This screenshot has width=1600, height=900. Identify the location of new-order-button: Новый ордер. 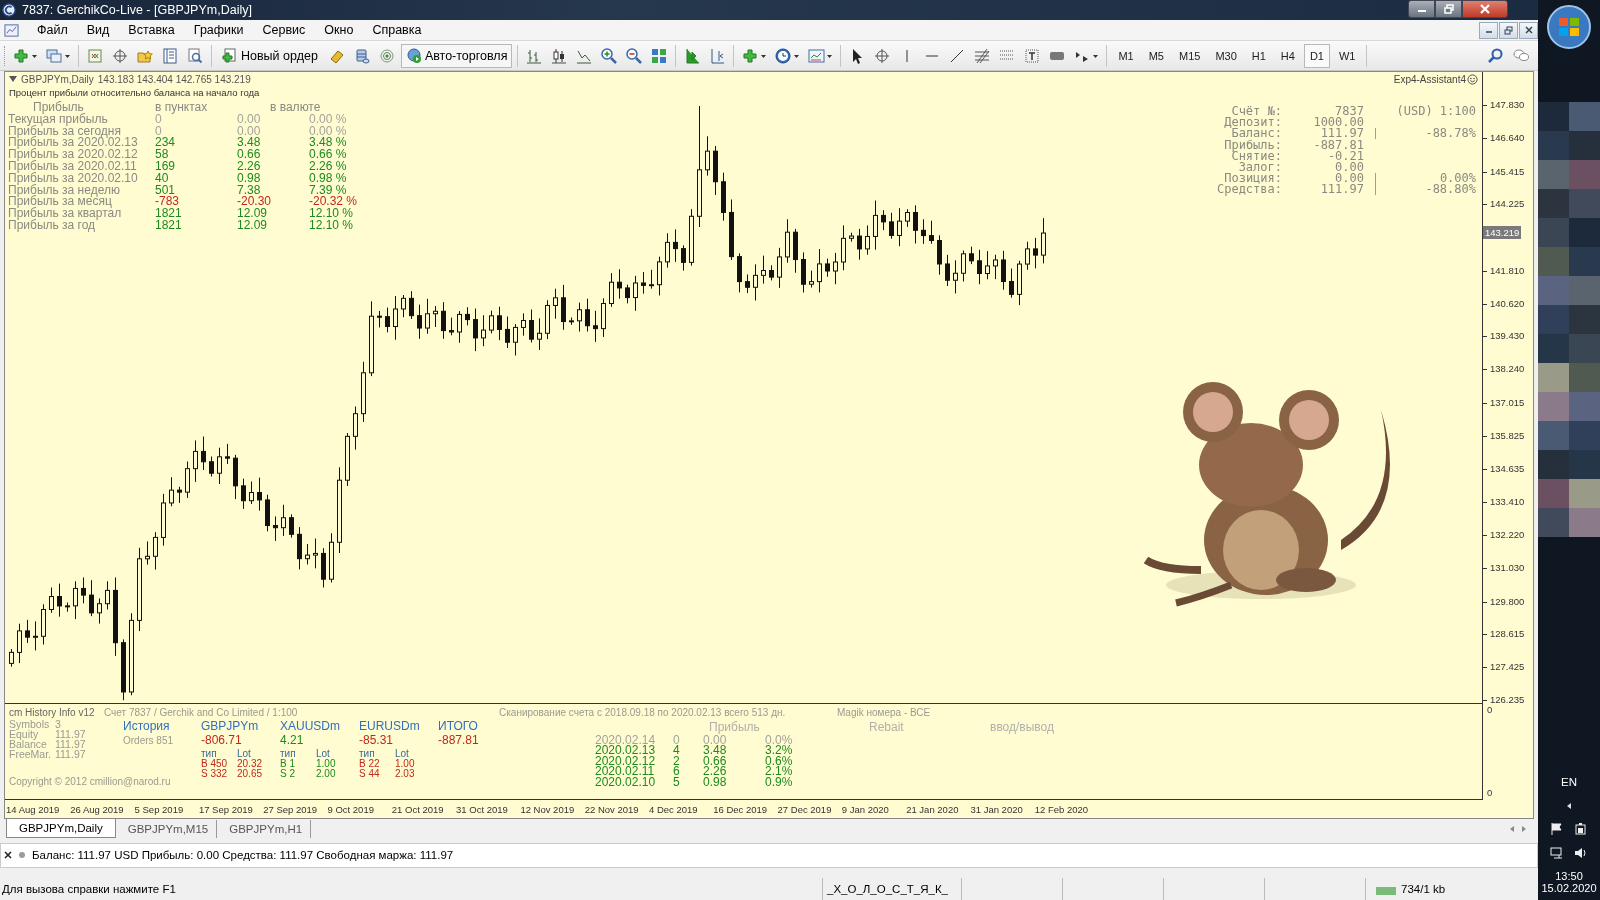
(270, 55).